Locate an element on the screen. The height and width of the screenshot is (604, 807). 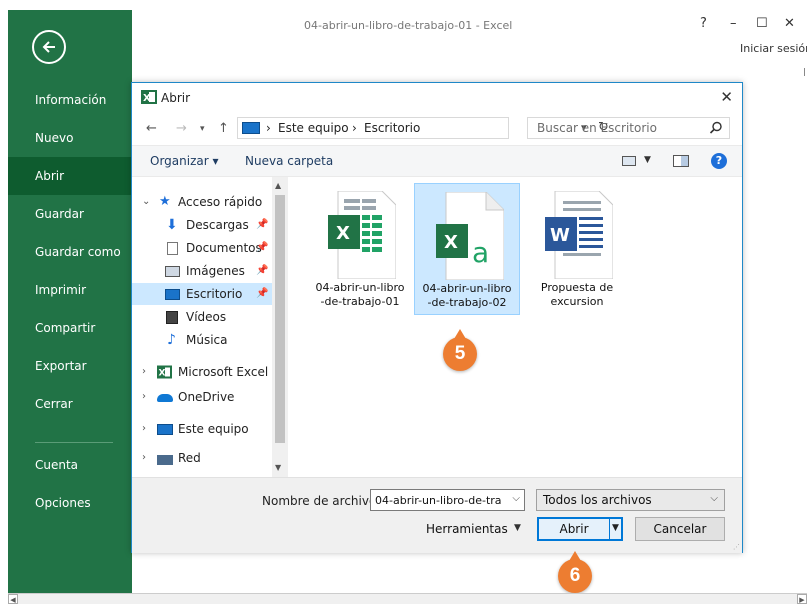
scroll-right-icon: ▶ is located at coordinates (802, 599).